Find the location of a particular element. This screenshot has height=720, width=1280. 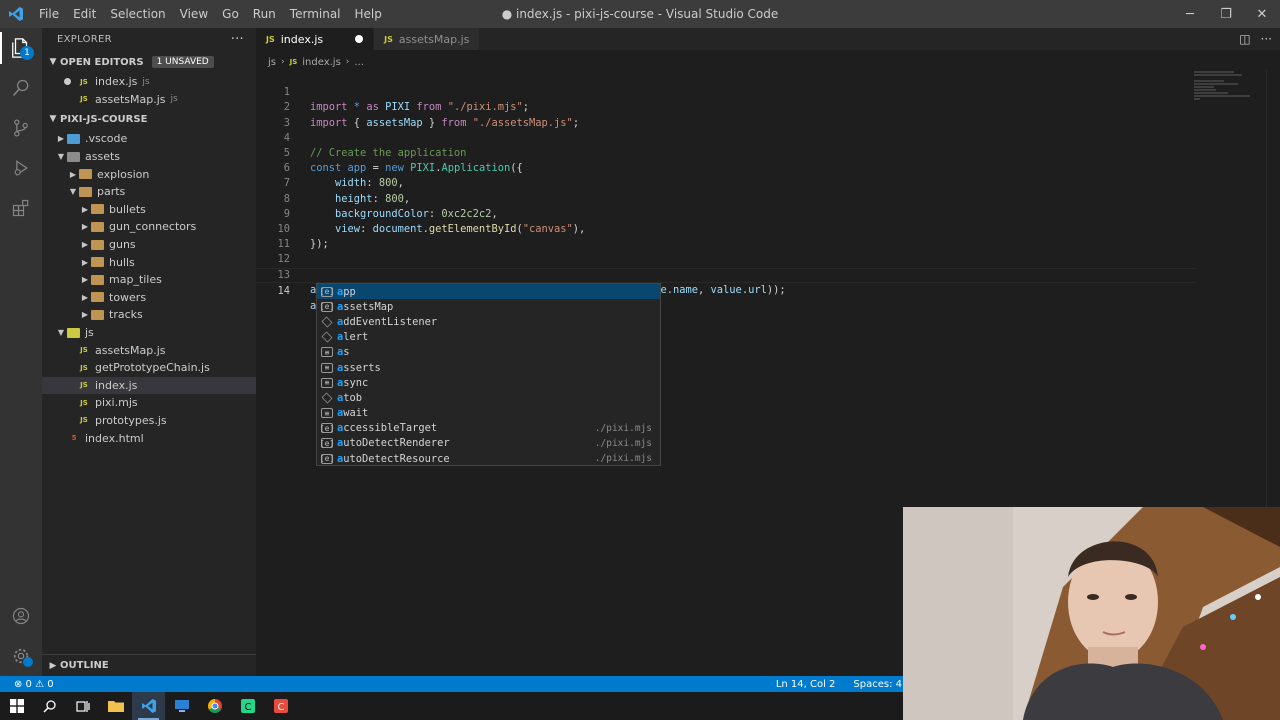

green-app-icon: C is located at coordinates (247, 706).